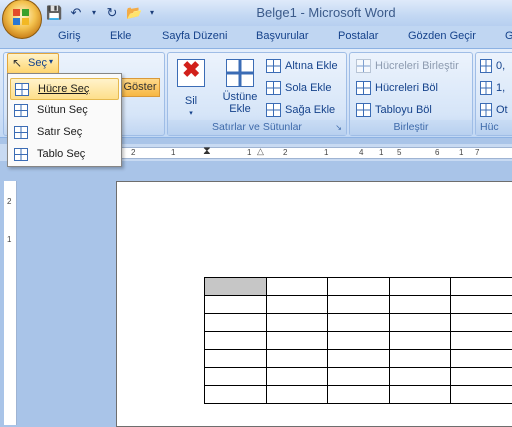 The height and width of the screenshot is (427, 512). I want to click on menu-item-select-row: Satır Seç, so click(63, 132).